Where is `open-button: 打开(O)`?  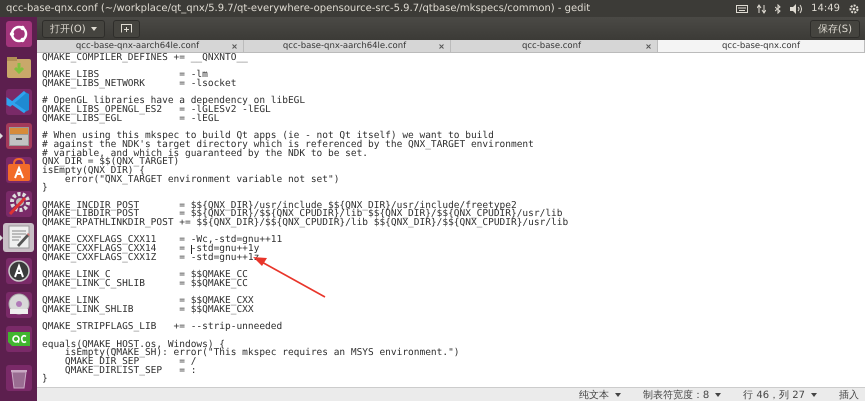 open-button: 打开(O) is located at coordinates (73, 29).